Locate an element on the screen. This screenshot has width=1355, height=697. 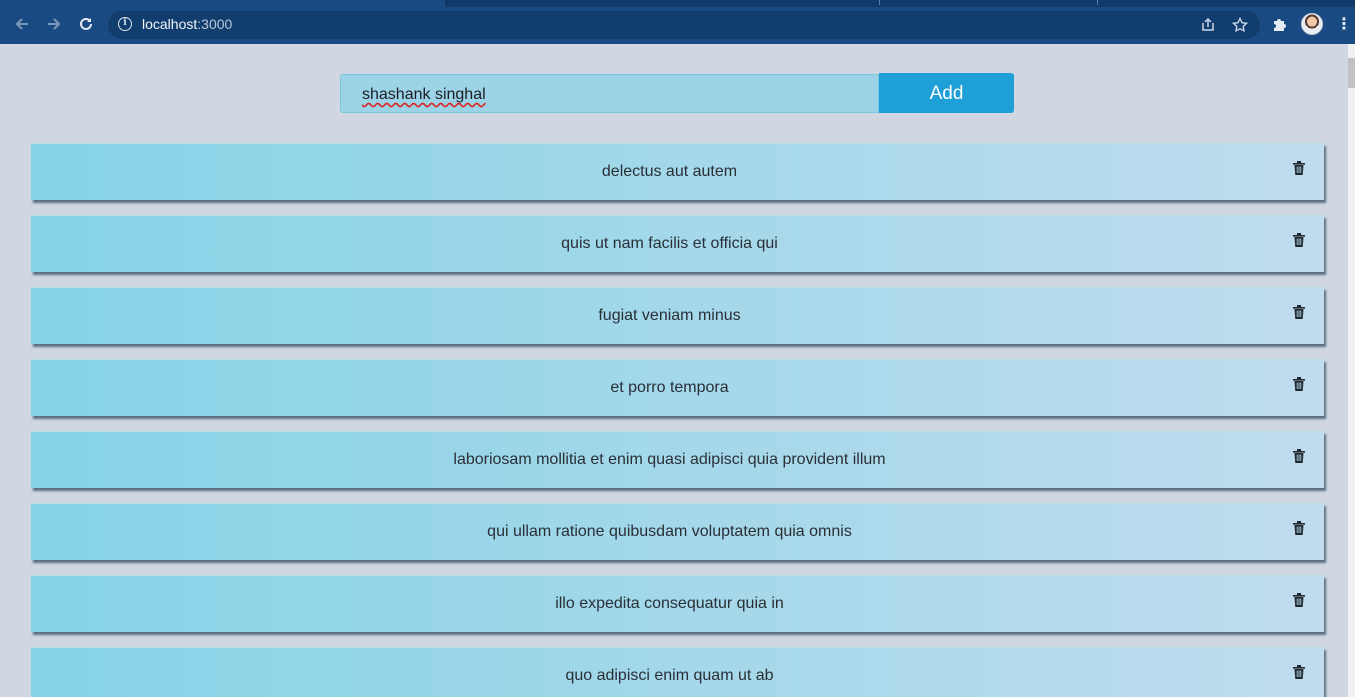
active-tab is located at coordinates (222, 3).